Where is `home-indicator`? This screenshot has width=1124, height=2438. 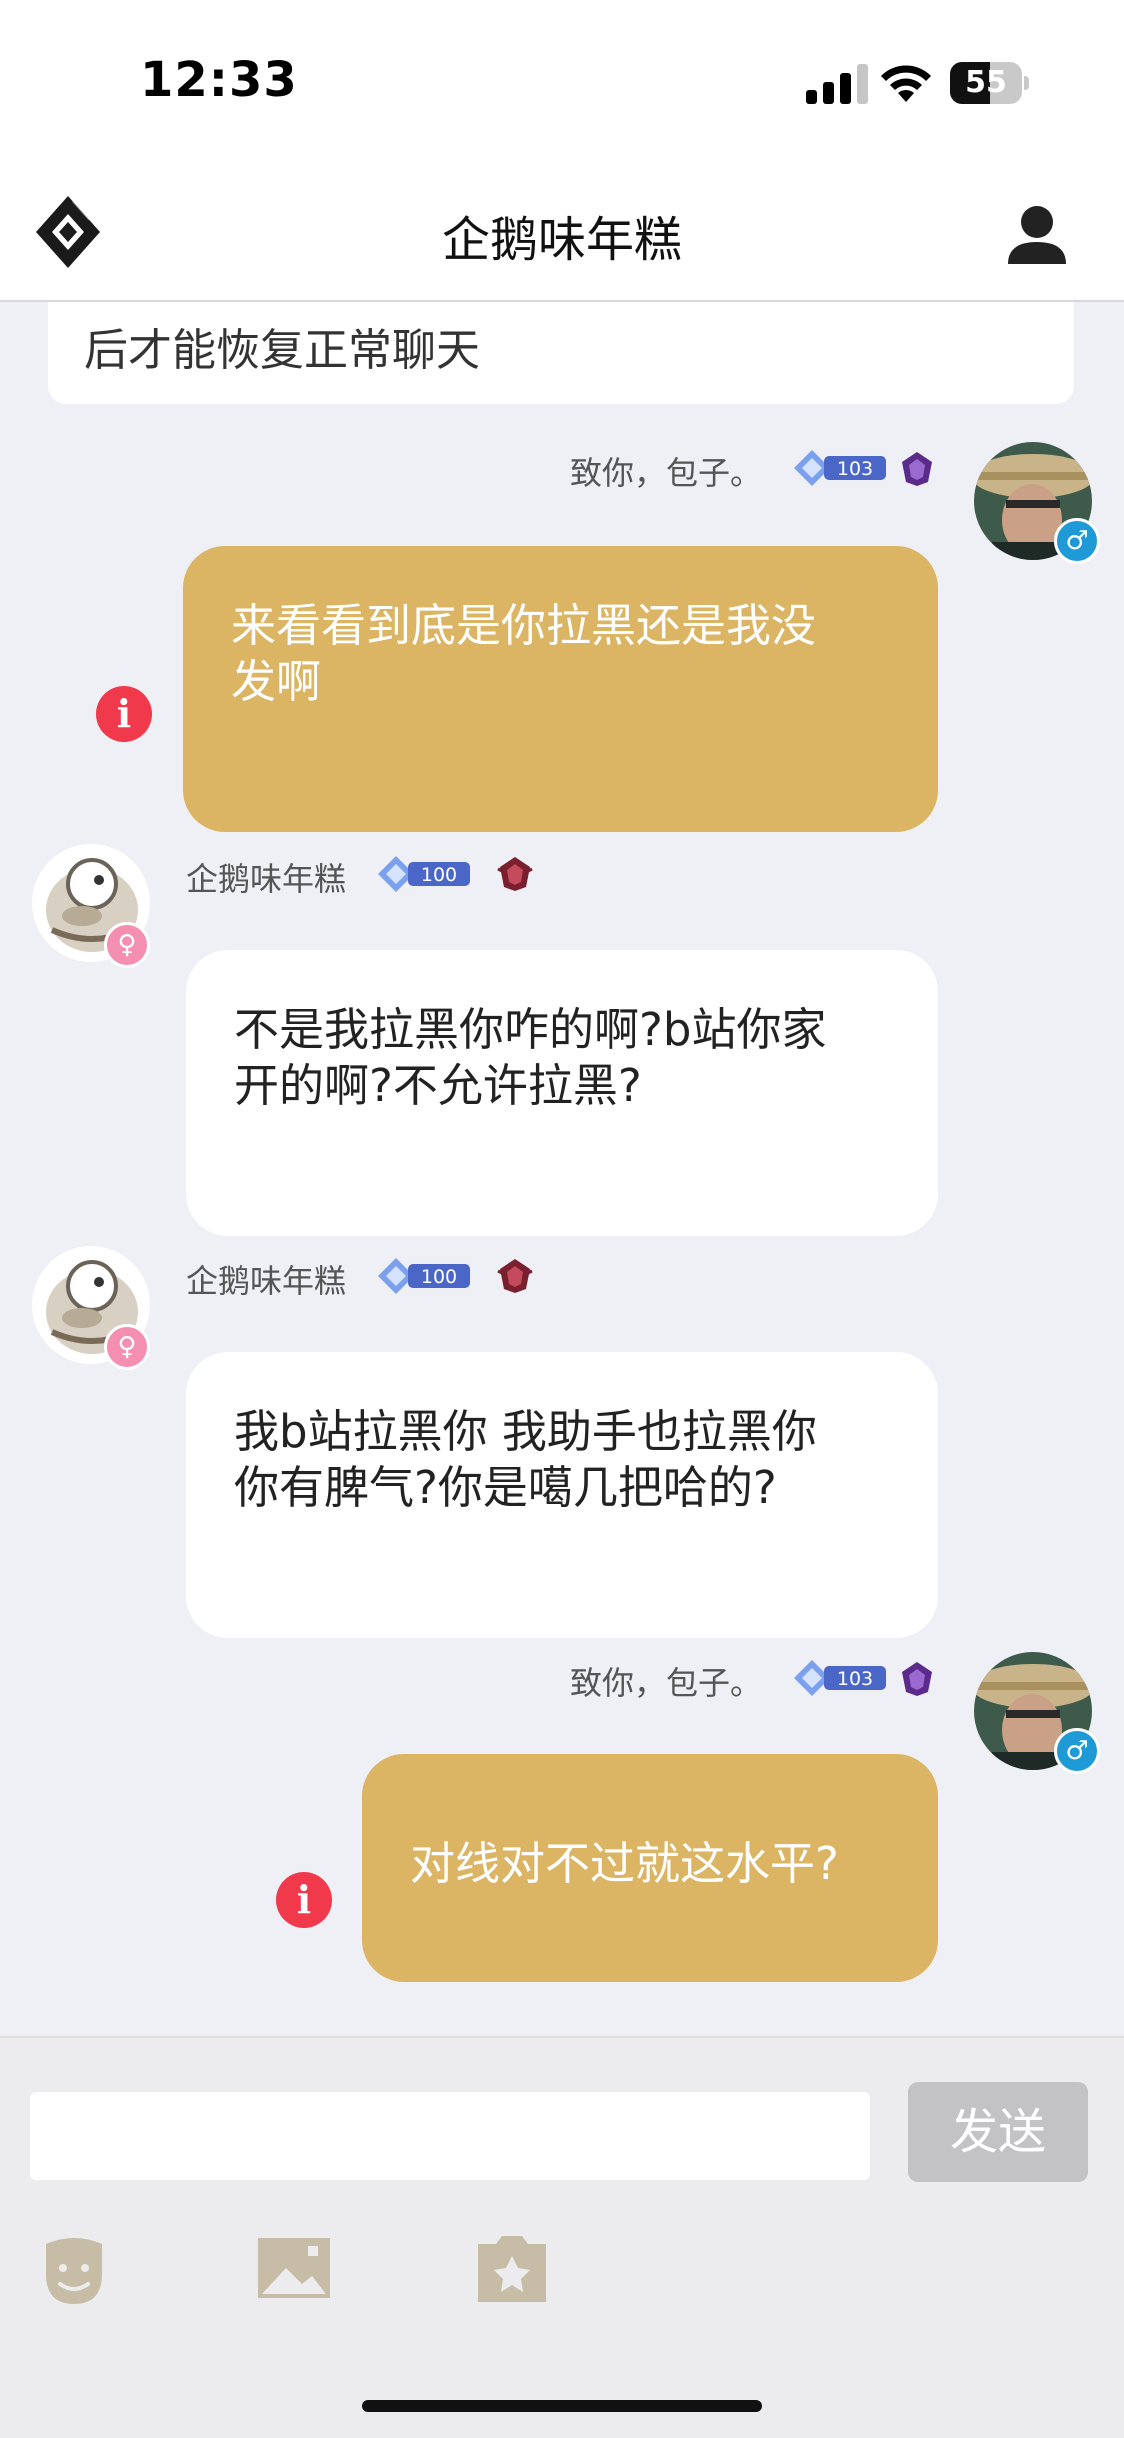 home-indicator is located at coordinates (562, 2406).